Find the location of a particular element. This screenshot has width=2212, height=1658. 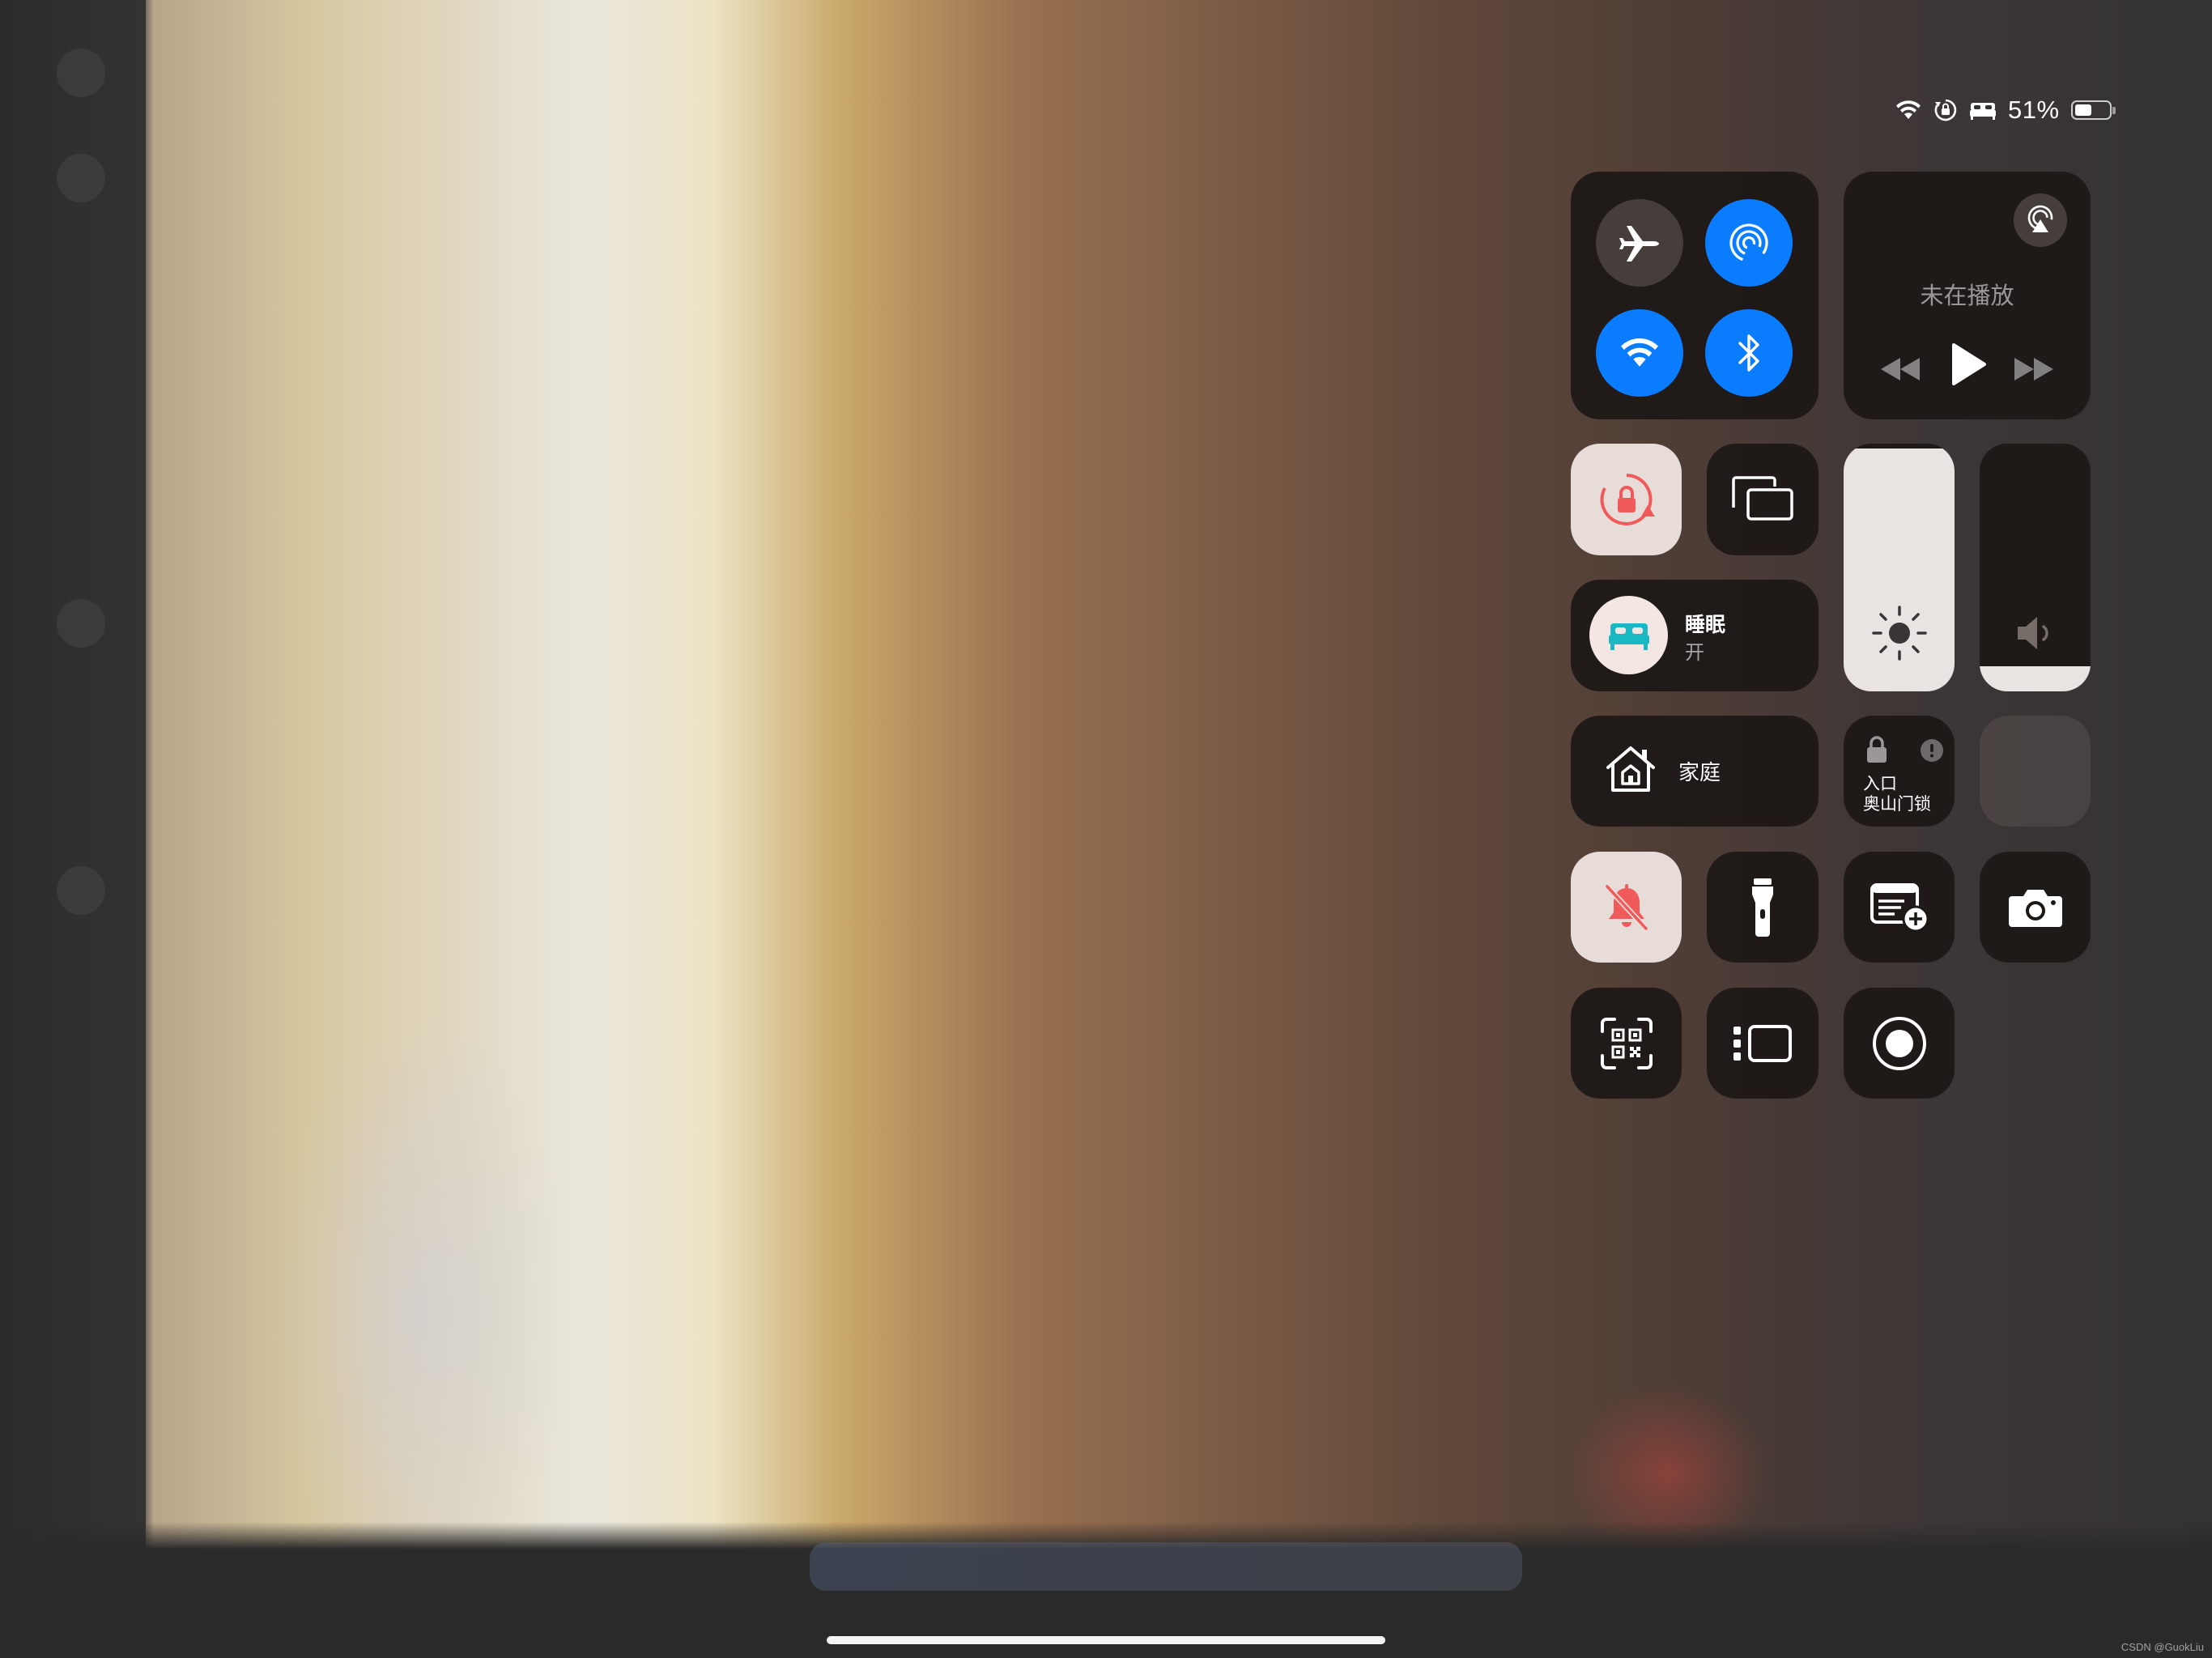

orientation-lock-button is located at coordinates (1627, 499).